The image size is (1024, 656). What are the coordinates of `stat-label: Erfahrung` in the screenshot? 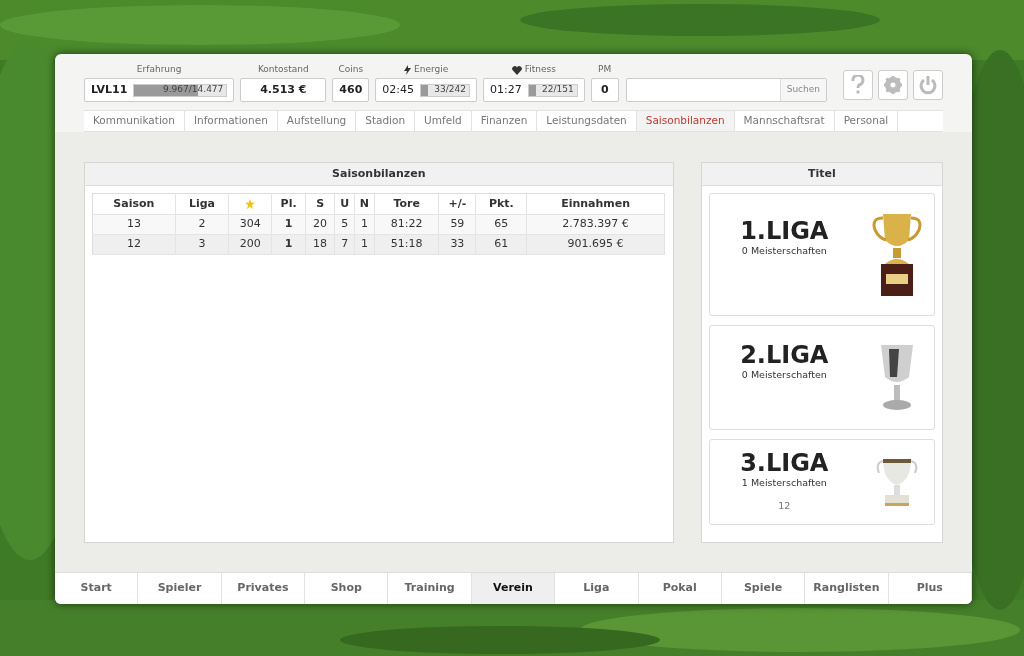 It's located at (159, 70).